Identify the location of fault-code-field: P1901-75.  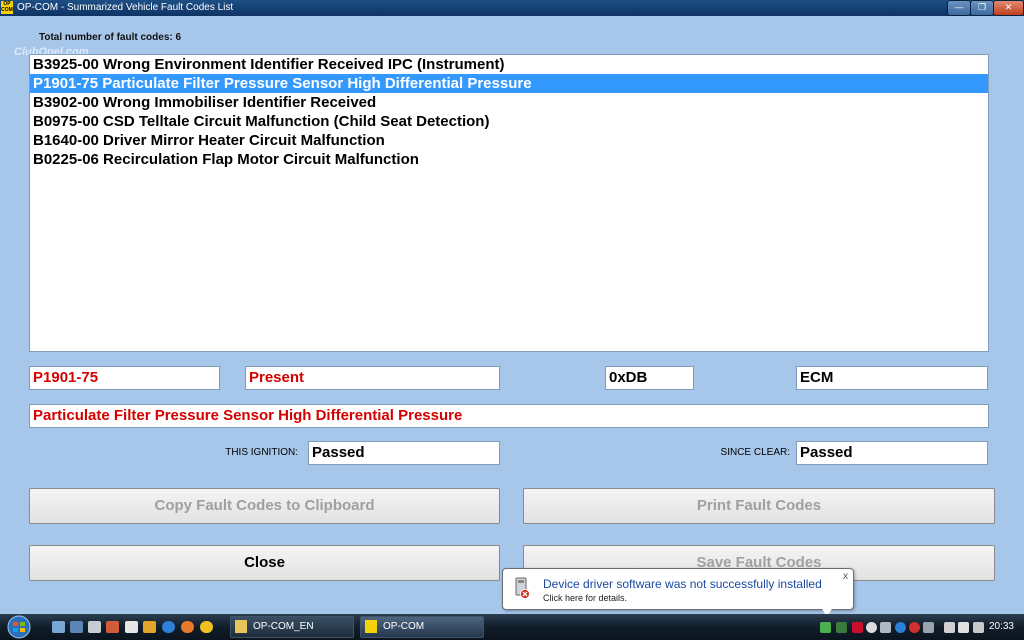
(124, 378).